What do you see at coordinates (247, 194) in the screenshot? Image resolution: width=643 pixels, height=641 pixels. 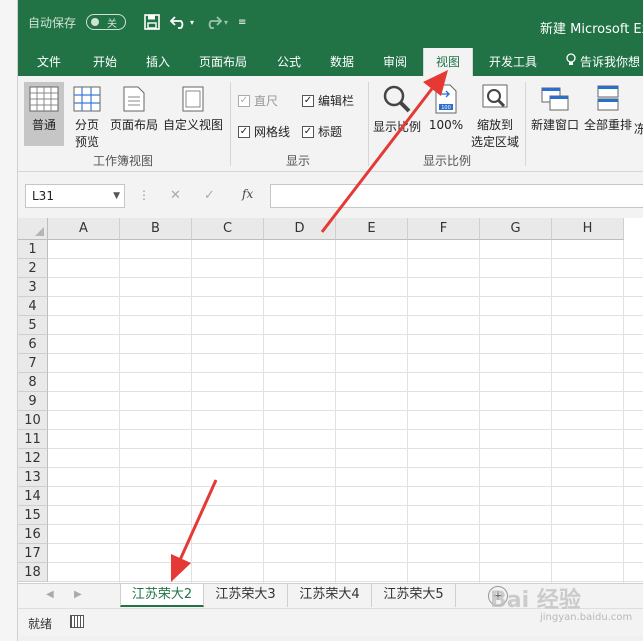 I see `insert-function-icon: fx` at bounding box center [247, 194].